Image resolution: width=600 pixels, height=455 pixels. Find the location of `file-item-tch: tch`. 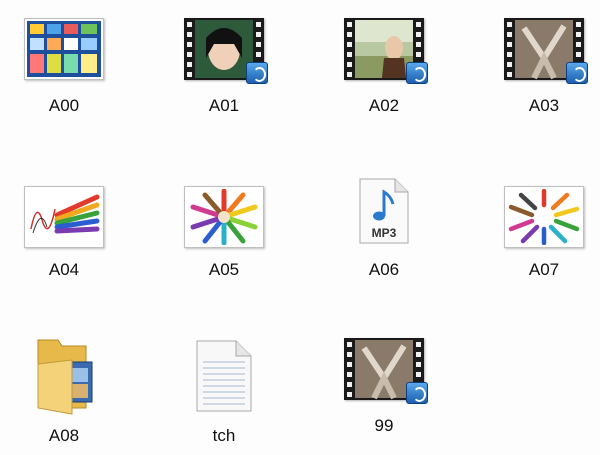

file-item-tch: tch is located at coordinates (224, 397).